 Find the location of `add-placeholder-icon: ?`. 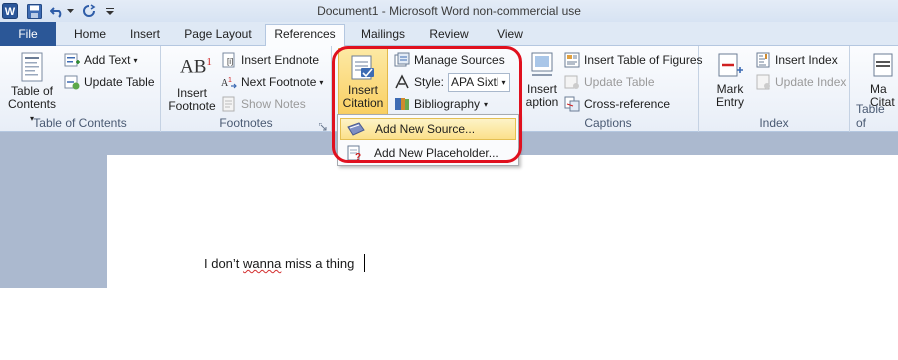

add-placeholder-icon: ? is located at coordinates (355, 154).